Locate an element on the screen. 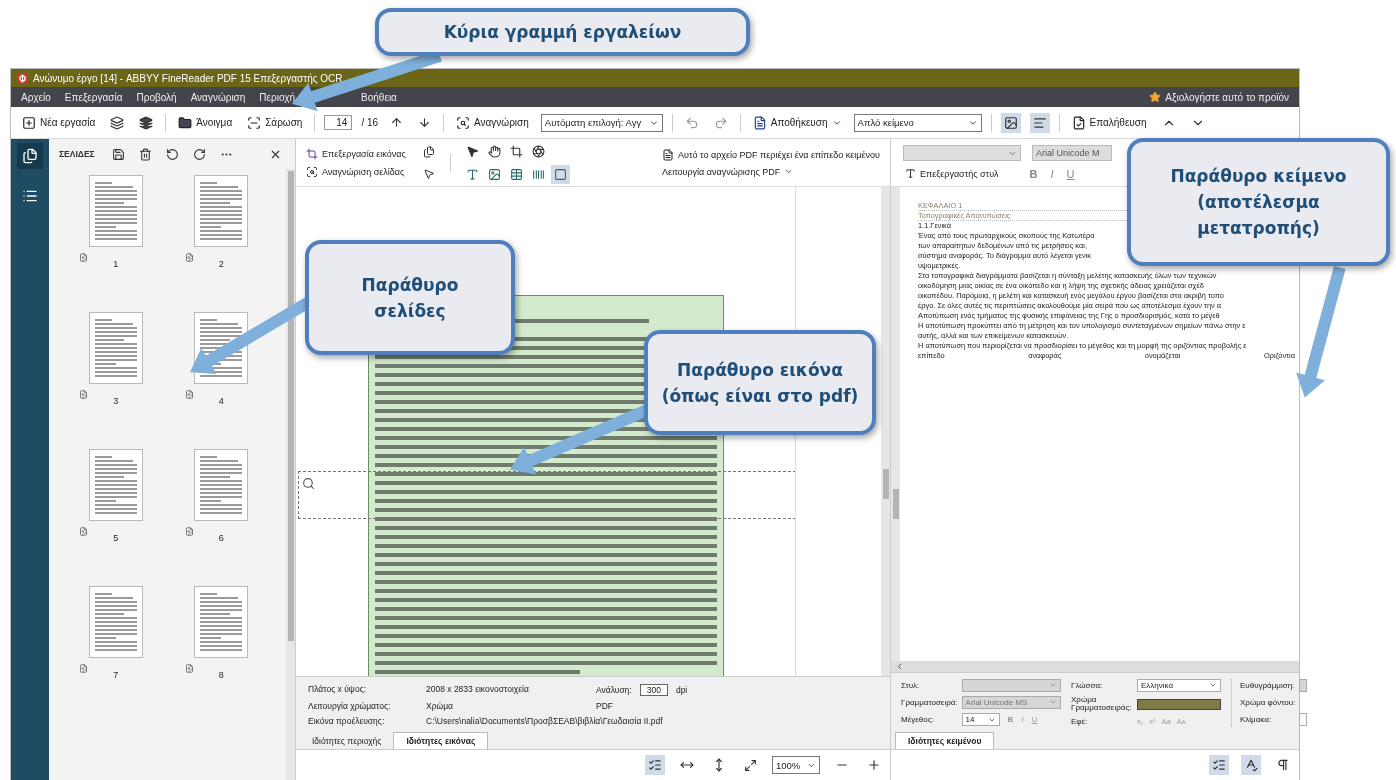 The width and height of the screenshot is (1396, 780). undo-icon is located at coordinates (691, 122).